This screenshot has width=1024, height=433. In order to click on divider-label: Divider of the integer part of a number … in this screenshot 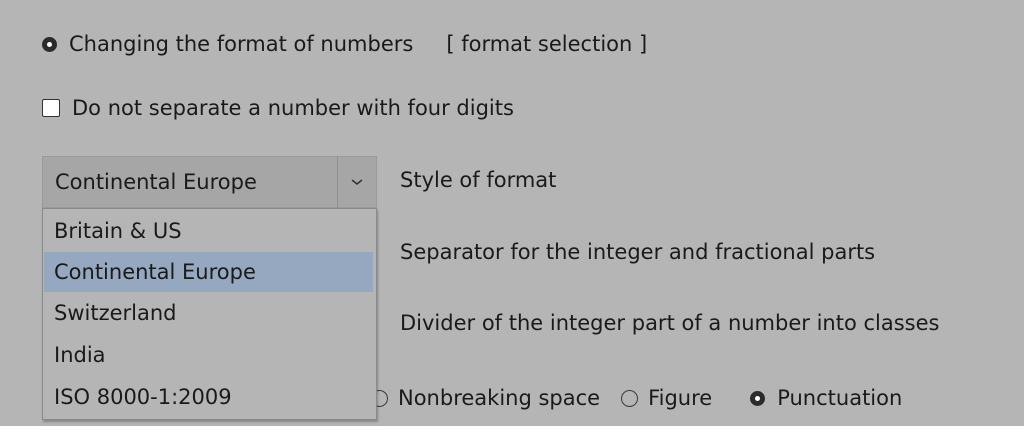, I will do `click(670, 323)`.